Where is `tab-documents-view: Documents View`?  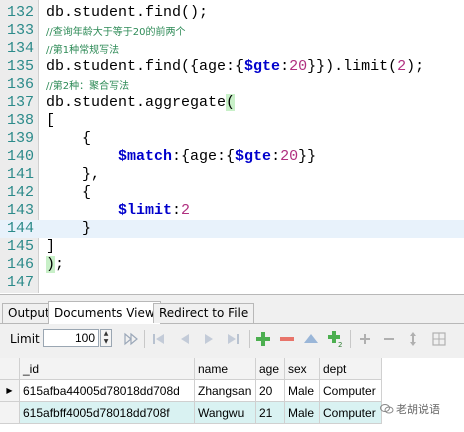
tab-documents-view: Documents View is located at coordinates (104, 312).